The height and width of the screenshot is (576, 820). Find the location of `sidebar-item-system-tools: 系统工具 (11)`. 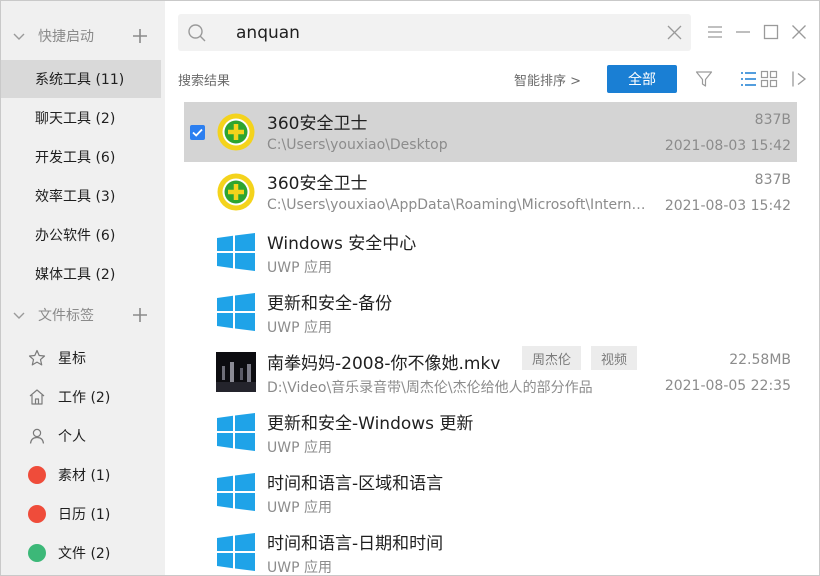

sidebar-item-system-tools: 系统工具 (11) is located at coordinates (81, 79).